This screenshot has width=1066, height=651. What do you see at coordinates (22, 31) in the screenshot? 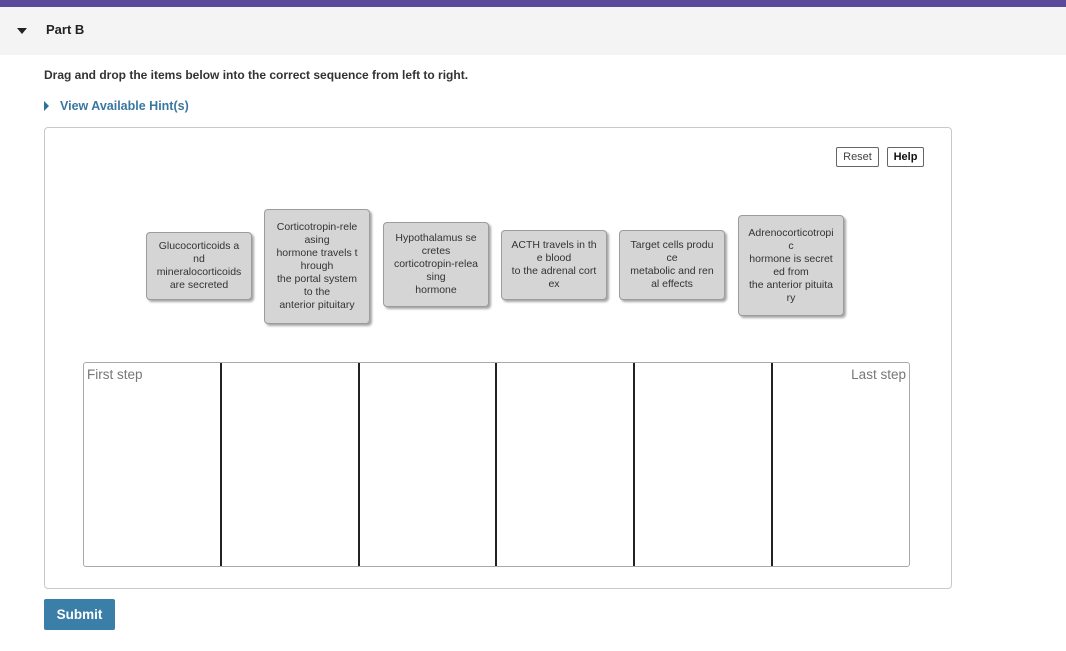
I see `collapse-caret-icon` at bounding box center [22, 31].